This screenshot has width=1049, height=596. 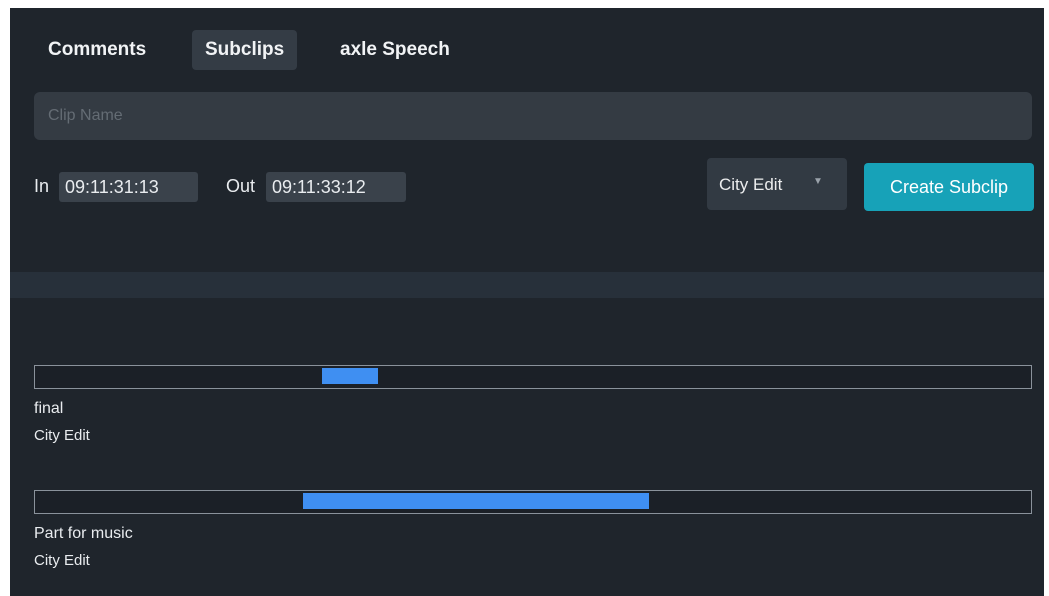 I want to click on subclip-name: Part for music, so click(x=83, y=533).